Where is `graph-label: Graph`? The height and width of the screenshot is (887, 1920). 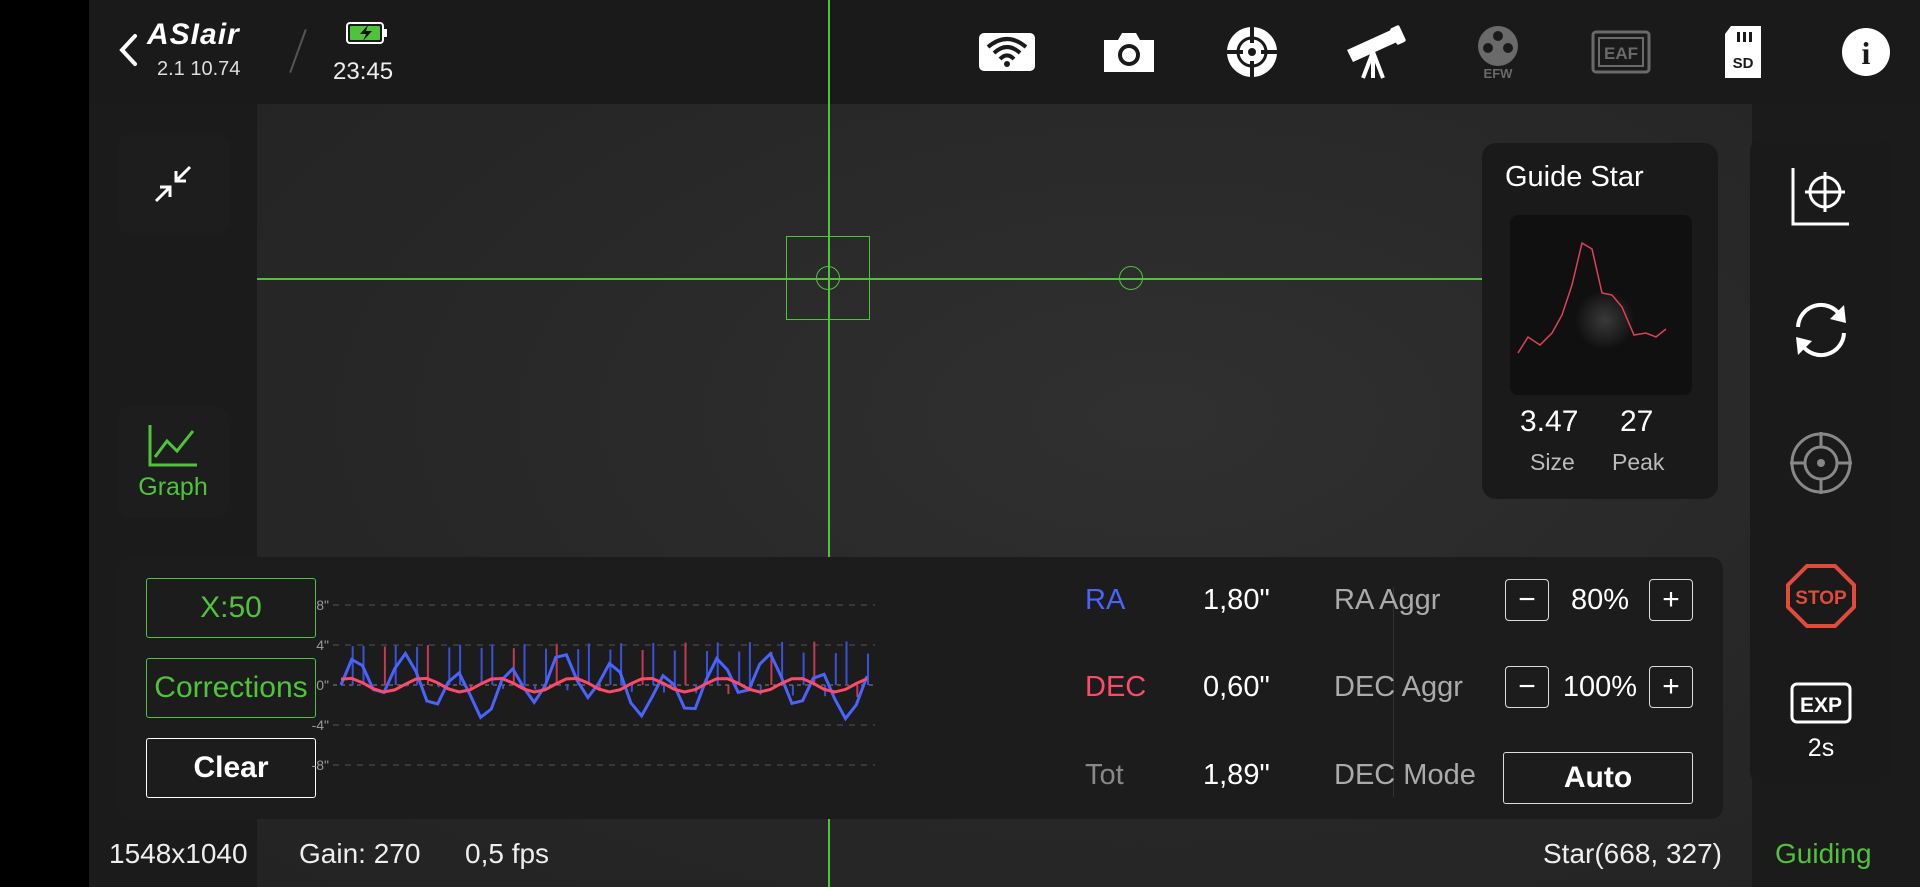
graph-label: Graph is located at coordinates (173, 486).